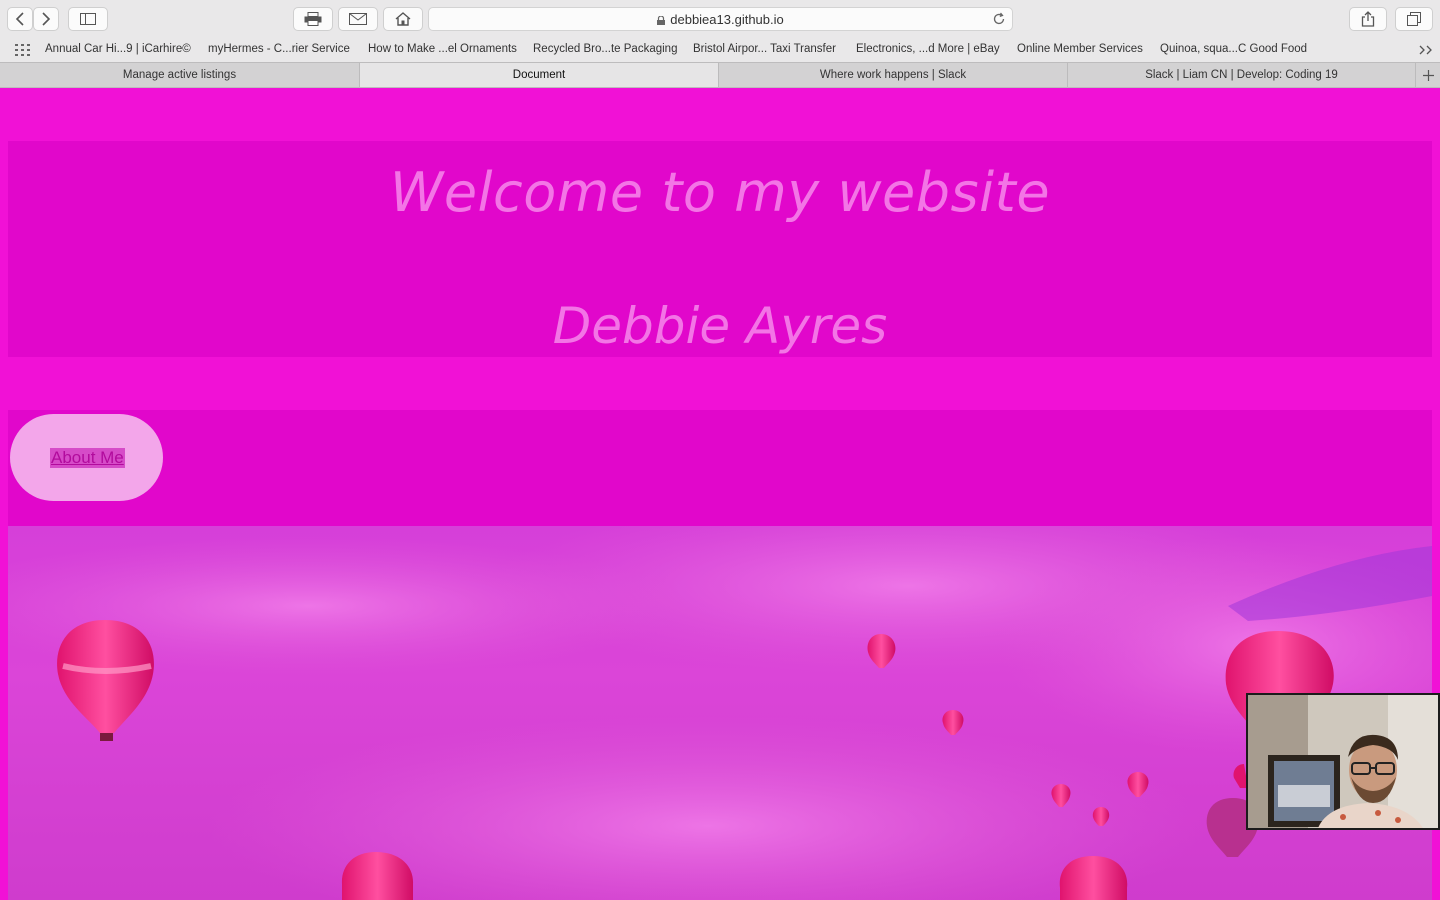 Image resolution: width=1440 pixels, height=900 pixels. I want to click on tab-label: Document, so click(539, 75).